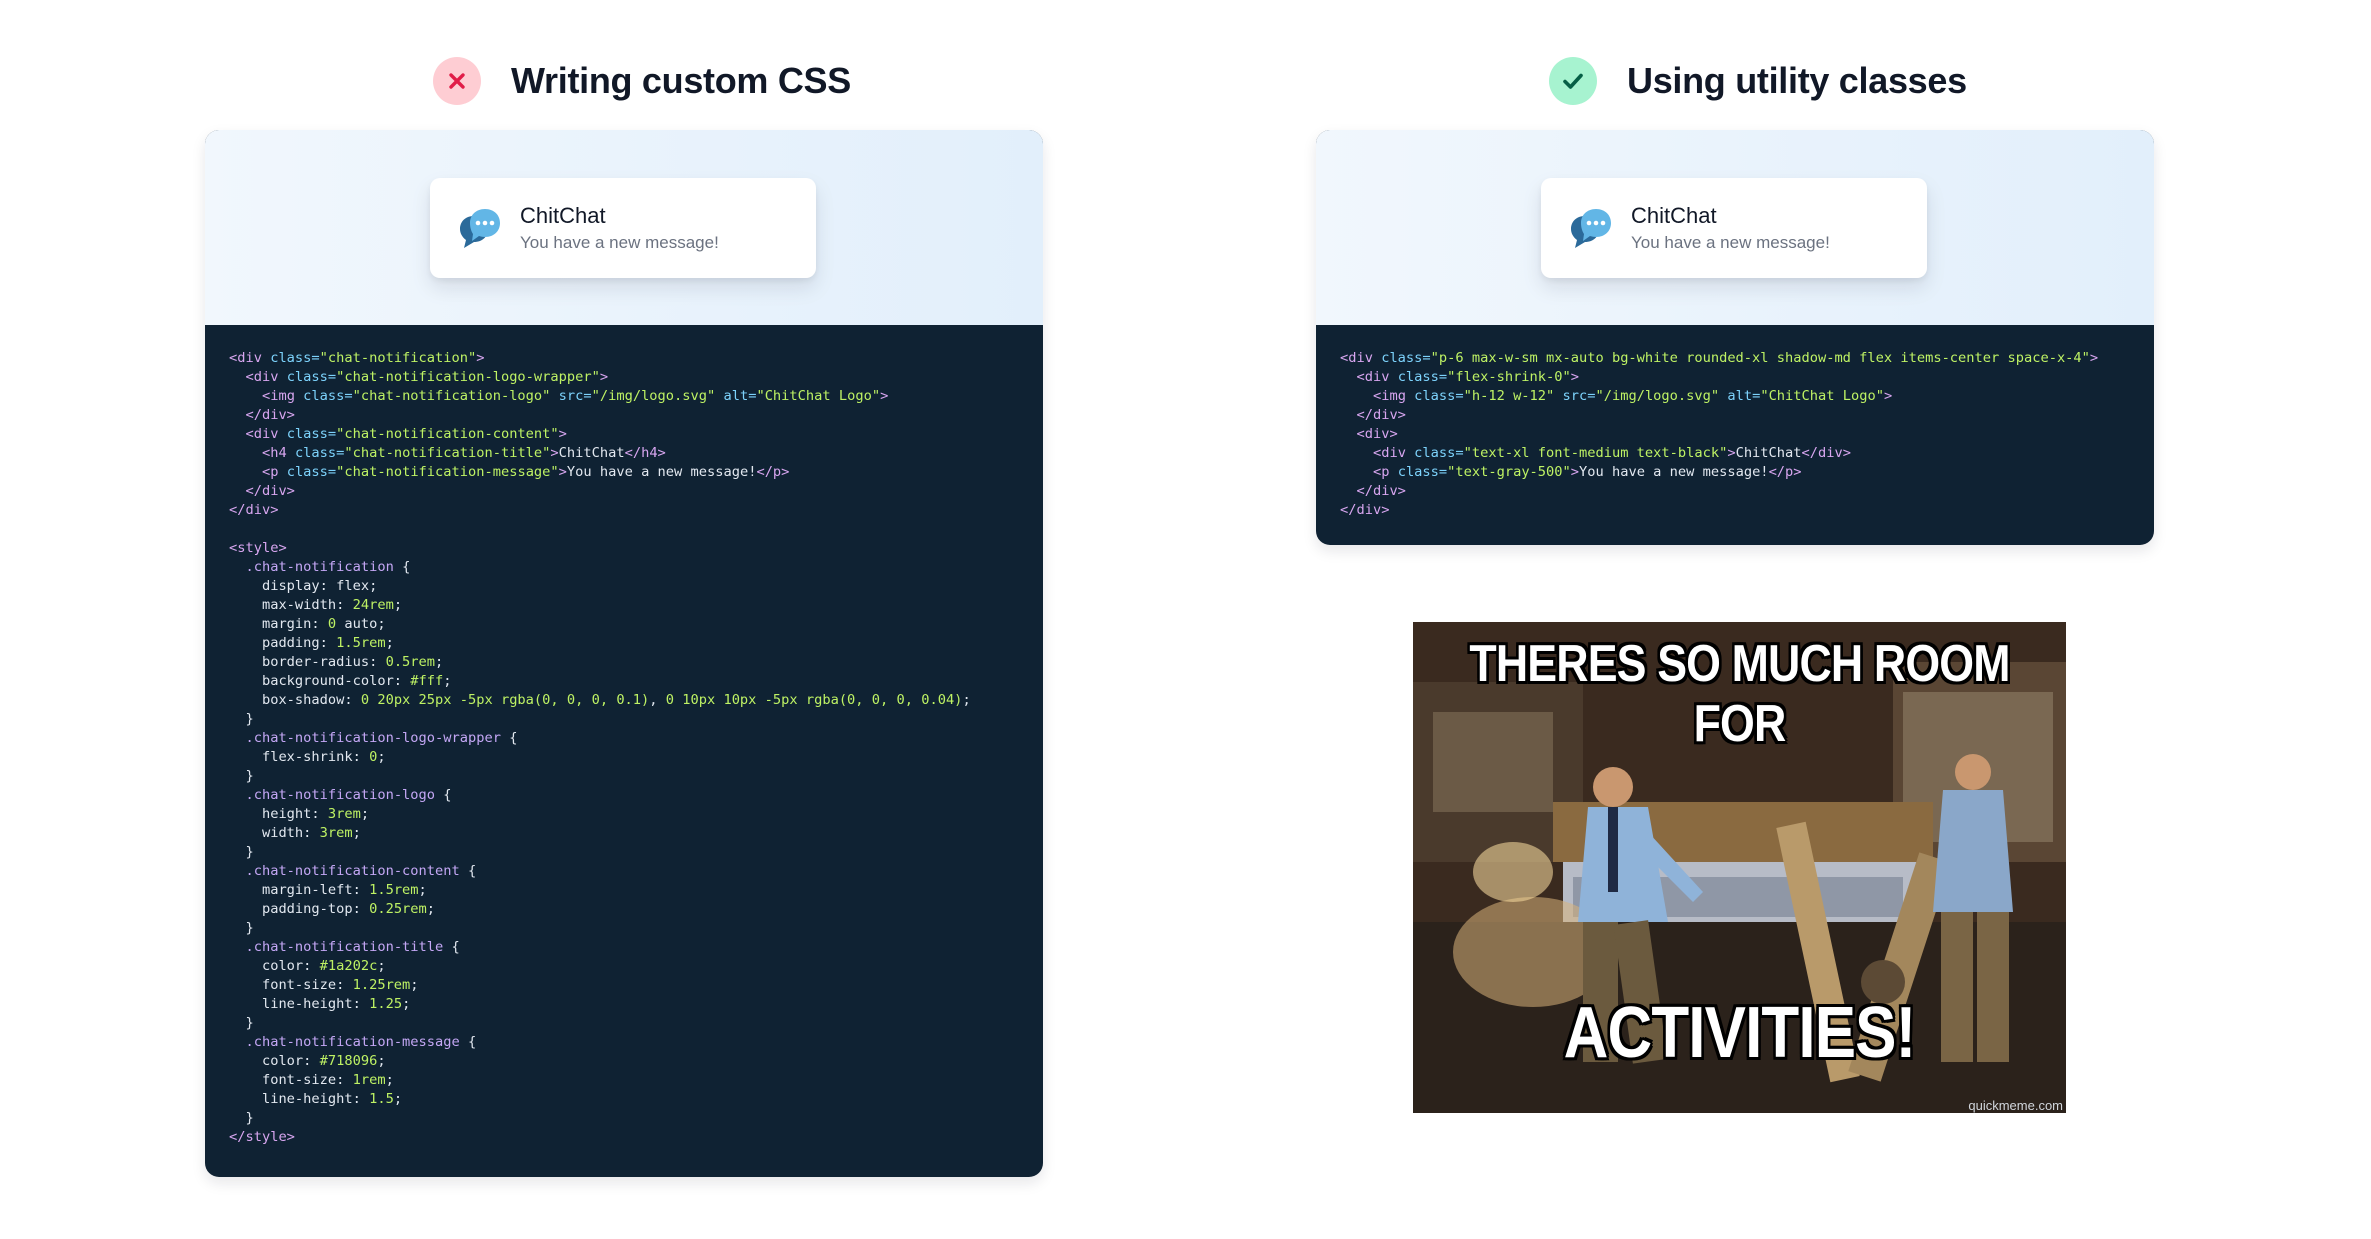 This screenshot has width=2371, height=1239. What do you see at coordinates (307, 662) in the screenshot?
I see `code-token: border-radius:` at bounding box center [307, 662].